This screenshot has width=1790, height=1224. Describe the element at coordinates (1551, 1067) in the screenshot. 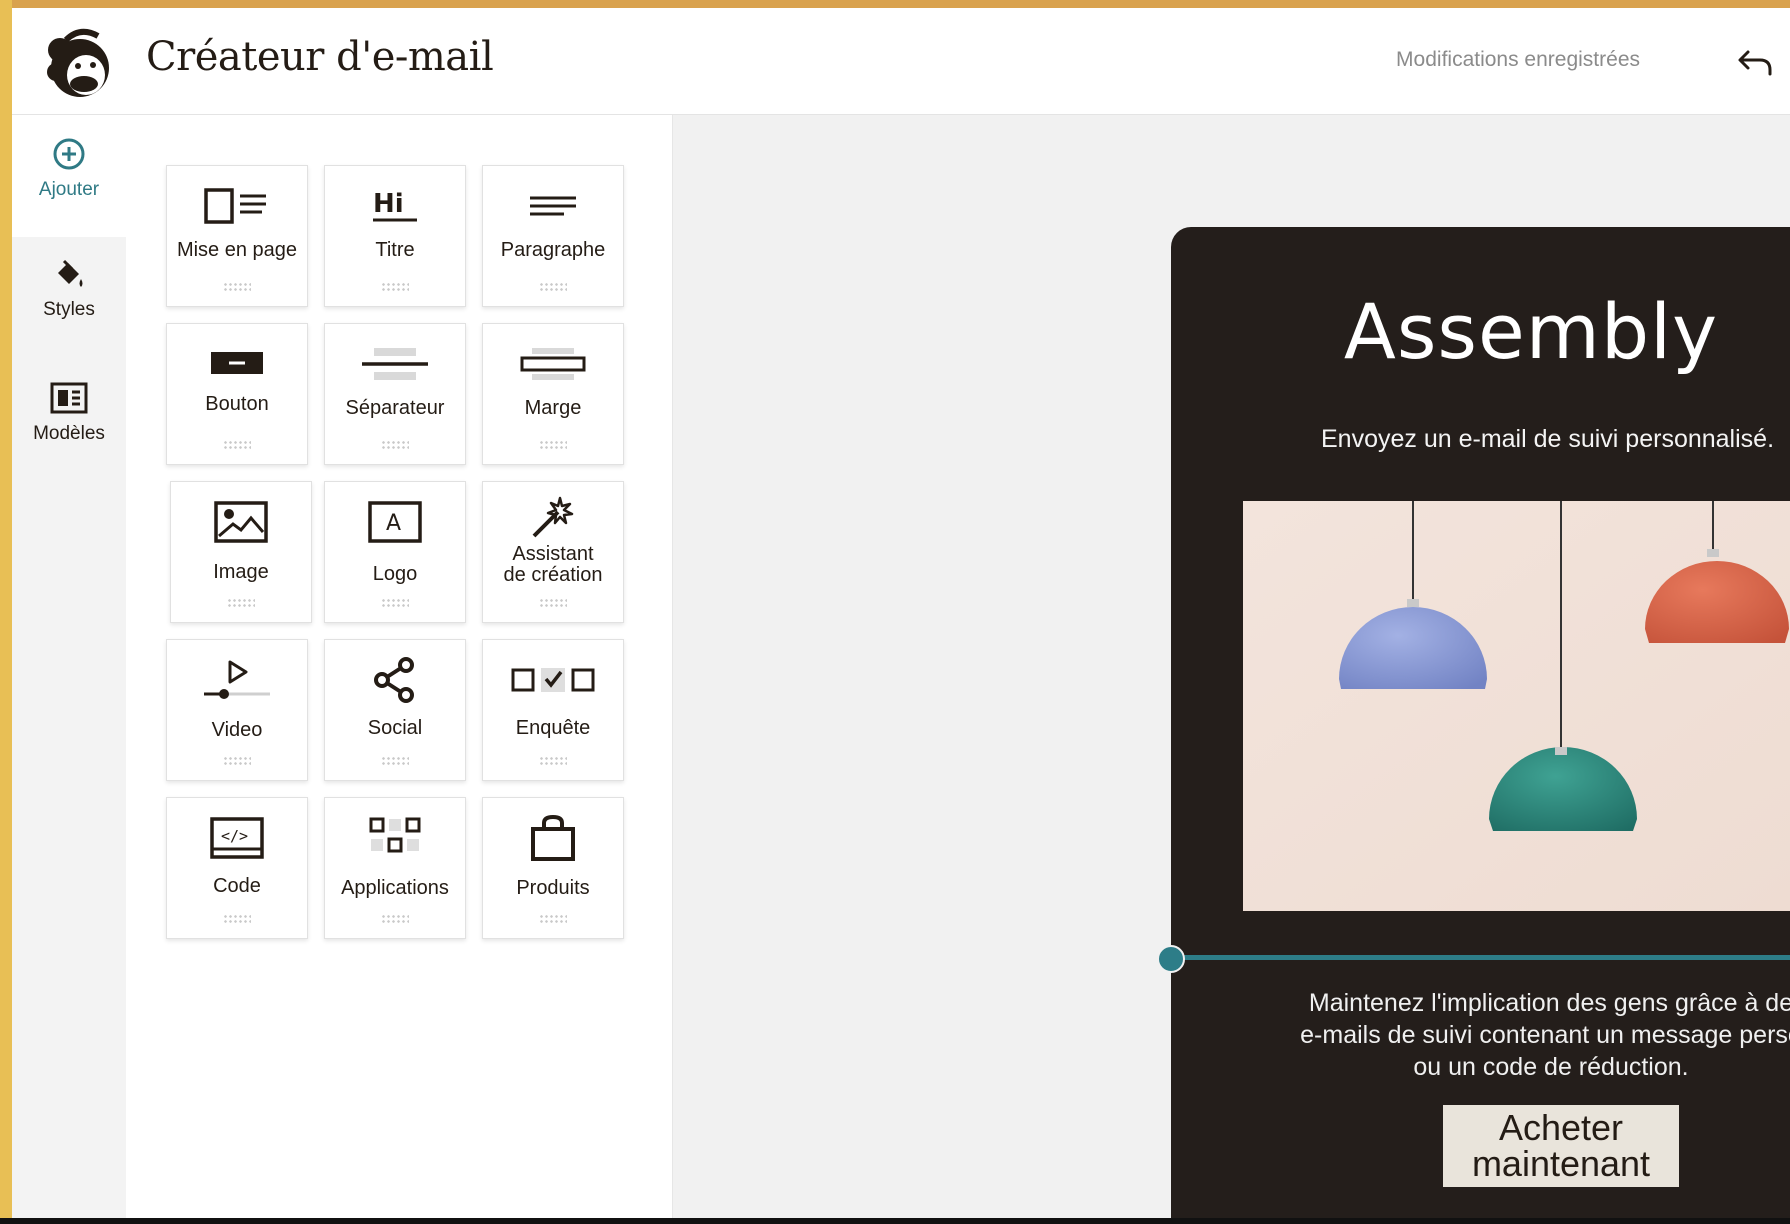

I see `email-body-line: ou un code de réduction.` at that location.